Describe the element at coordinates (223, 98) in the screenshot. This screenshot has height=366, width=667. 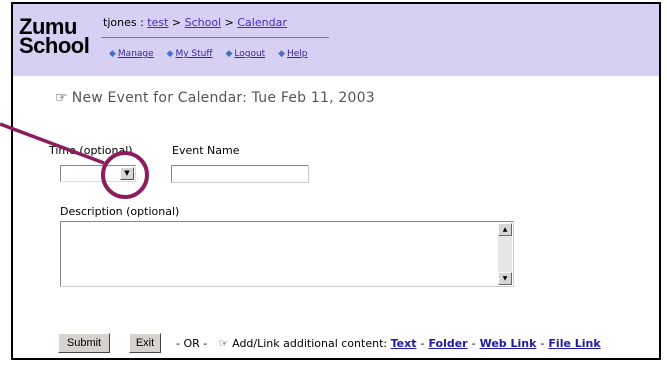
I see `page-title-text: New Event for Calendar: Tue Feb 11, 2003` at that location.